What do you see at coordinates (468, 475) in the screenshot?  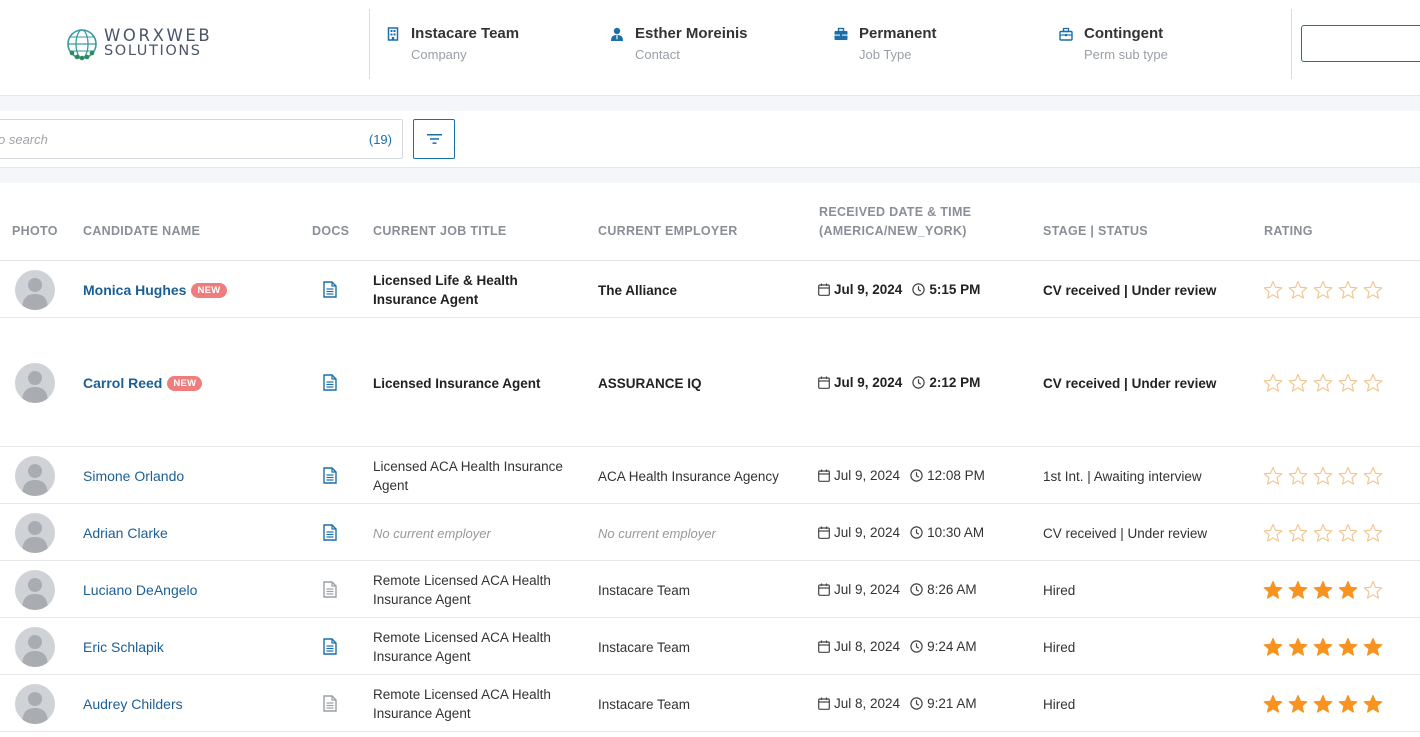 I see `job-title: Licensed ACA Health Insurance Agent` at bounding box center [468, 475].